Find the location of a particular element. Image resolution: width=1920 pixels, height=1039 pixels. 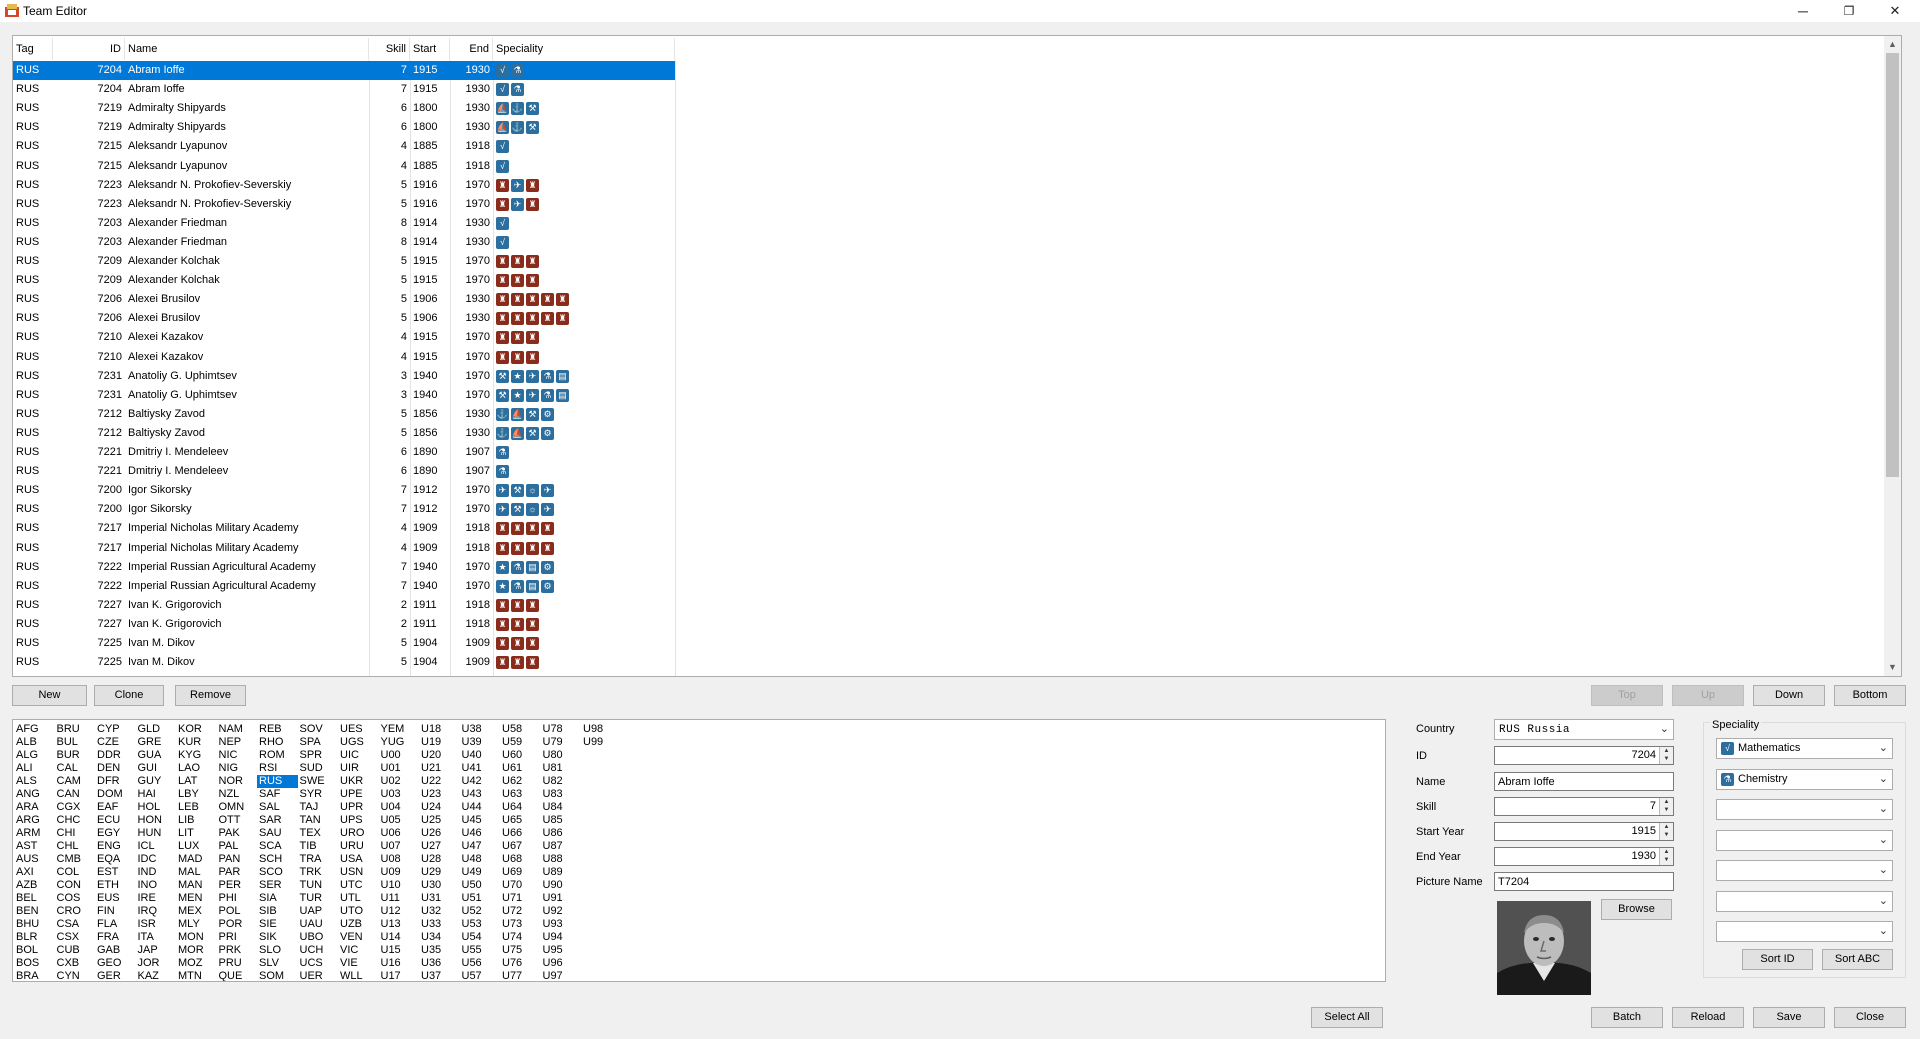

country-item: CAM is located at coordinates (75, 781).